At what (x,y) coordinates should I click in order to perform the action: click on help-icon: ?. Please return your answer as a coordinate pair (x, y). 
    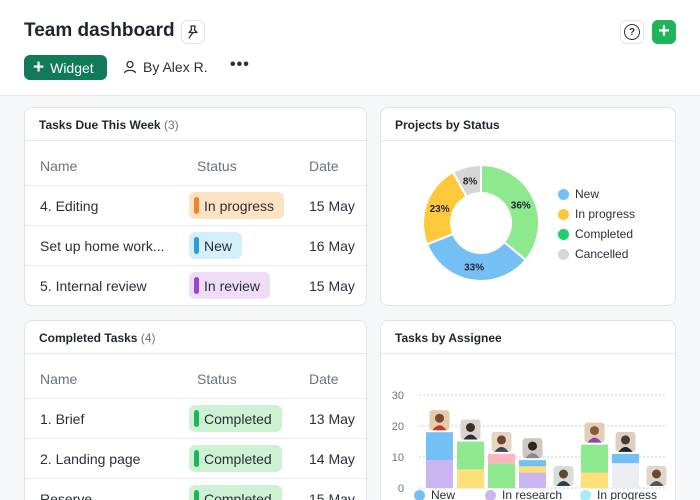
    Looking at the image, I should click on (632, 32).